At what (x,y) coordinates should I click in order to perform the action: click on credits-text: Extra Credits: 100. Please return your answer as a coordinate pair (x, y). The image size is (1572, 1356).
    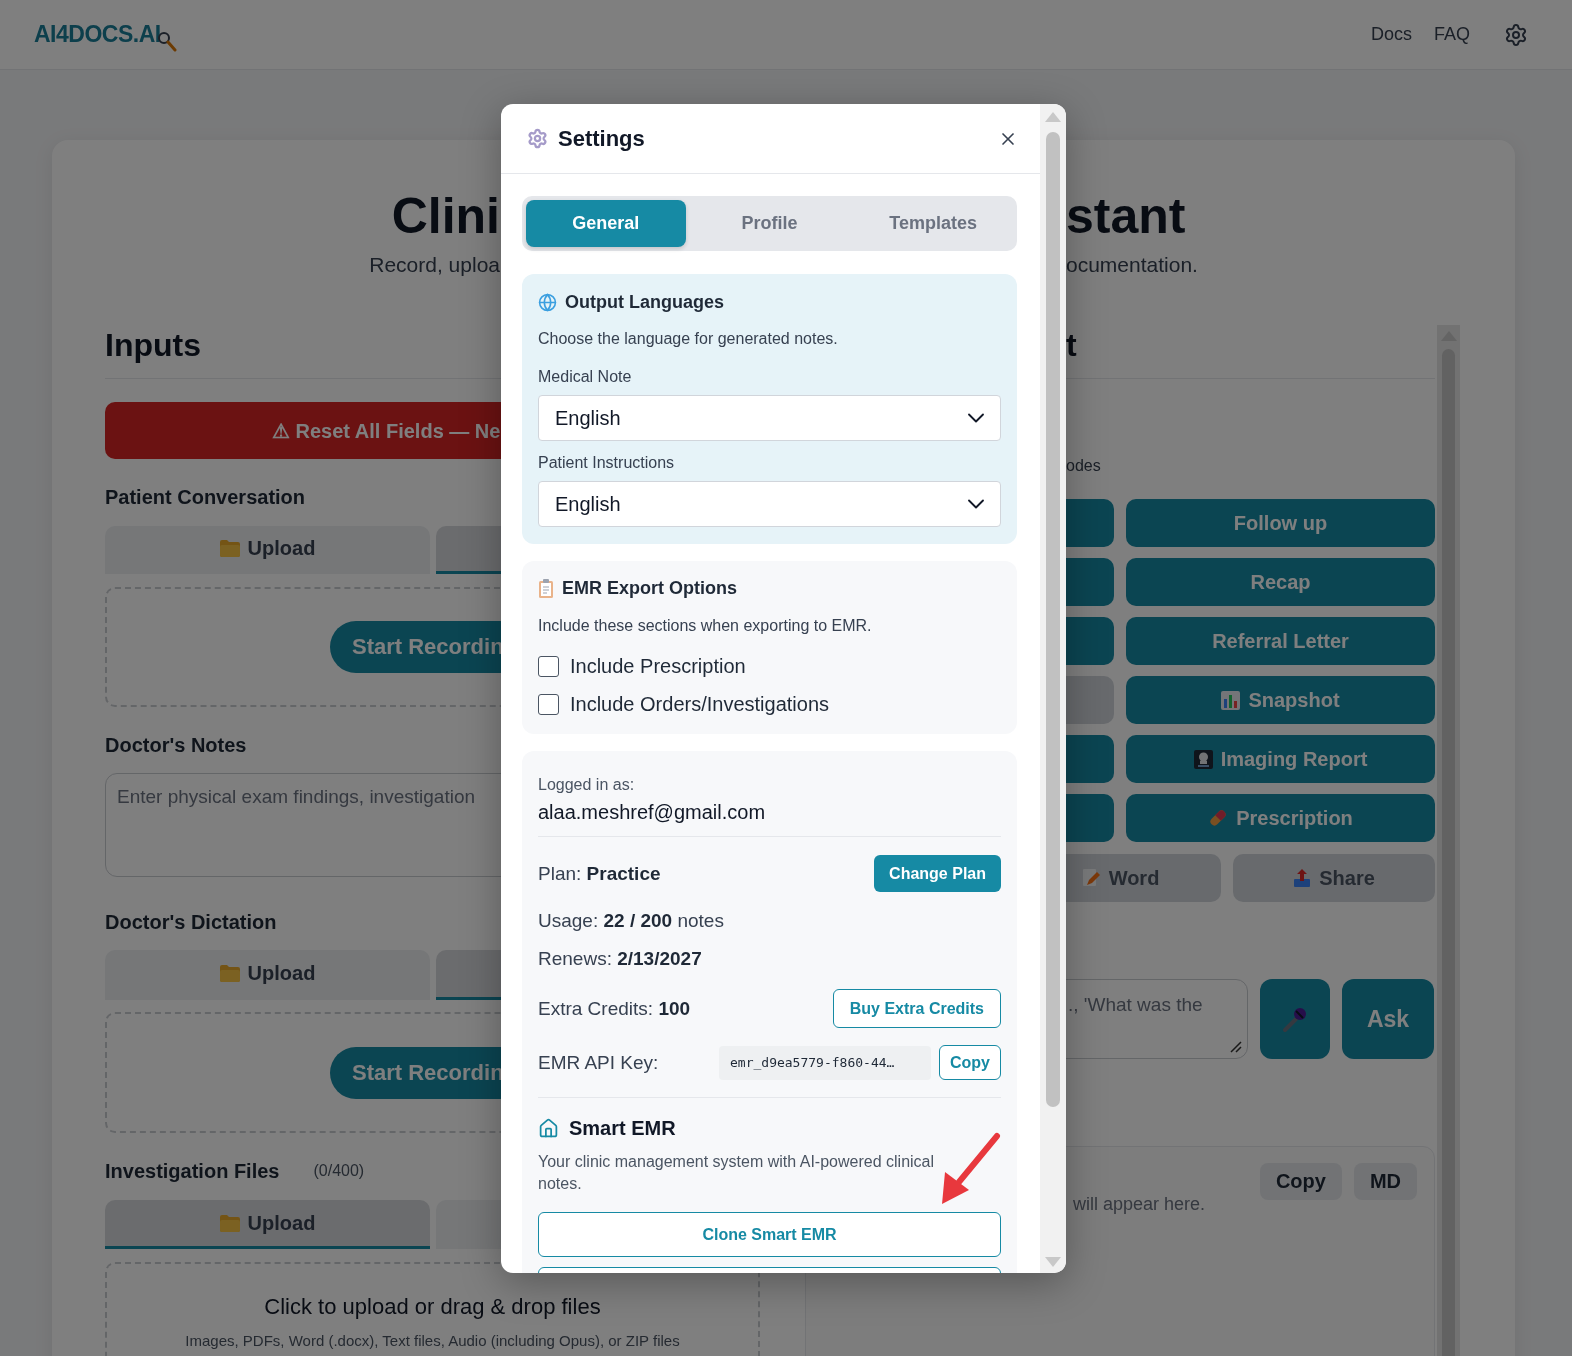
    Looking at the image, I should click on (614, 1008).